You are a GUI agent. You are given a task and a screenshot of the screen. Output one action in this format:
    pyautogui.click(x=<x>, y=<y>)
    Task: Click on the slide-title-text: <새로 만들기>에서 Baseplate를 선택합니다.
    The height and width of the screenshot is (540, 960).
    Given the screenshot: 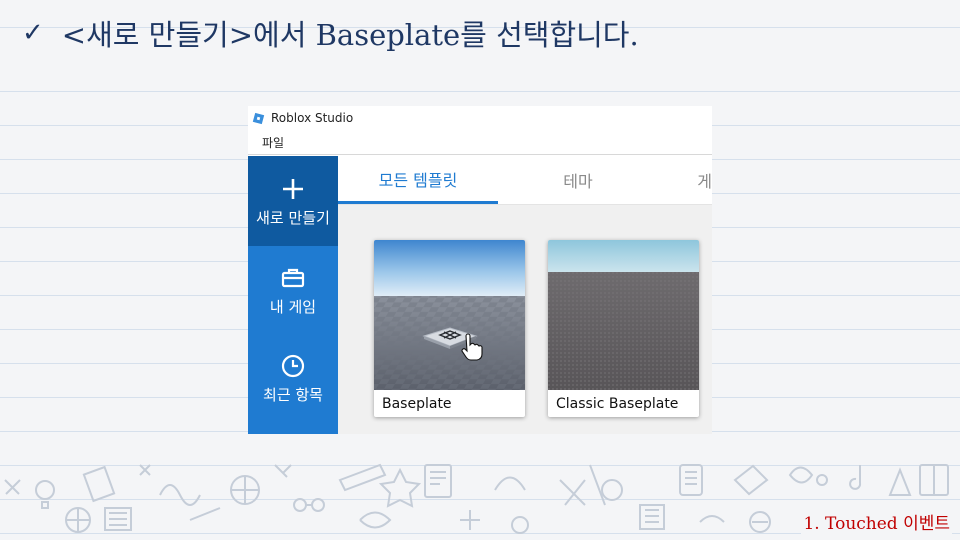 What is the action you would take?
    pyautogui.click(x=350, y=35)
    